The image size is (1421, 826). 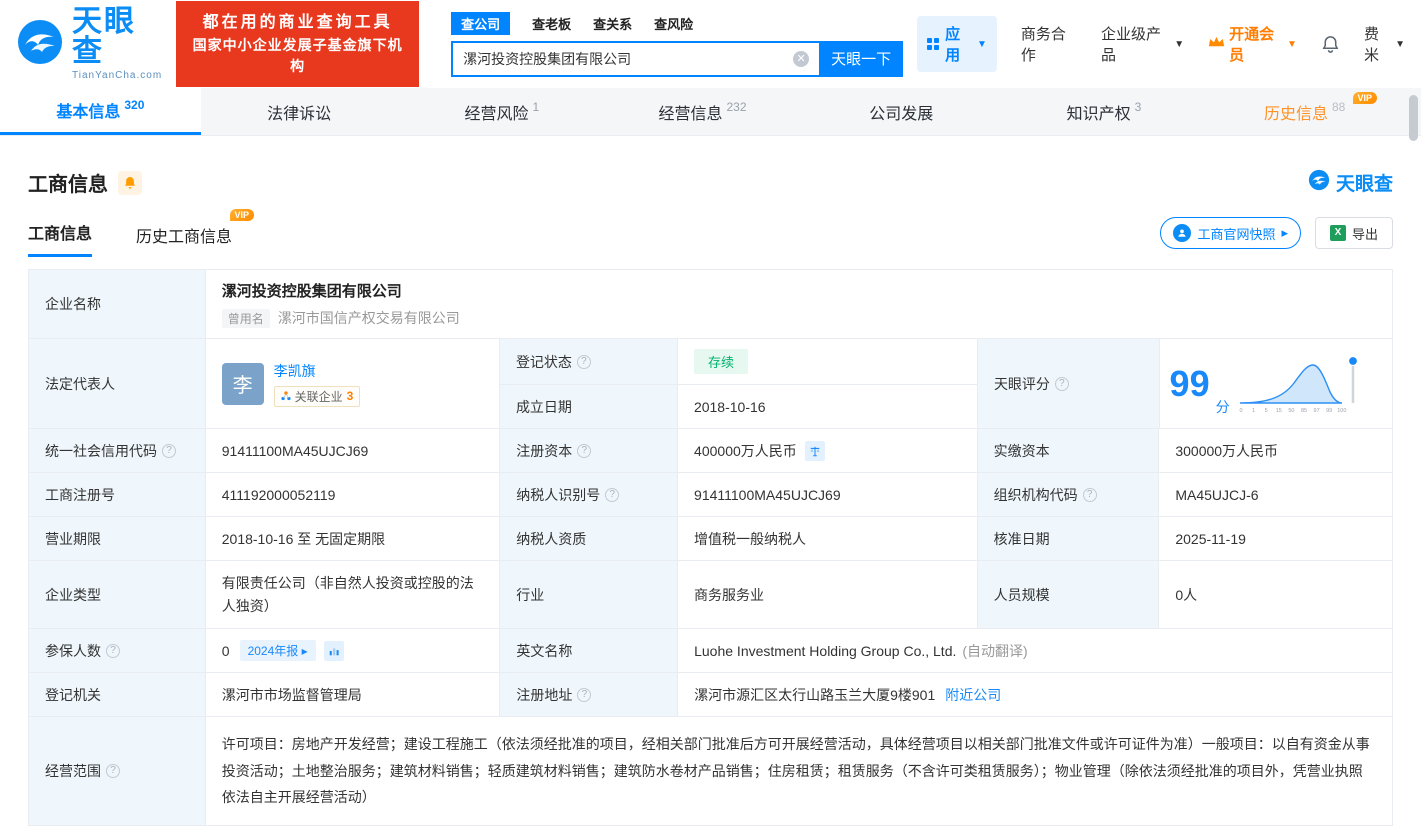 What do you see at coordinates (589, 595) in the screenshot?
I see `industry-label: 行业` at bounding box center [589, 595].